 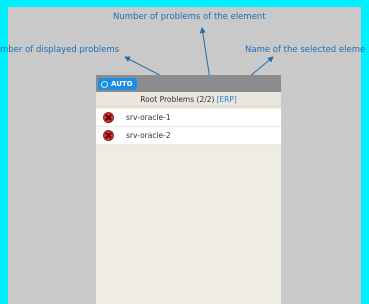 What do you see at coordinates (148, 135) in the screenshot?
I see `list-item-label: srv-oracle-2` at bounding box center [148, 135].